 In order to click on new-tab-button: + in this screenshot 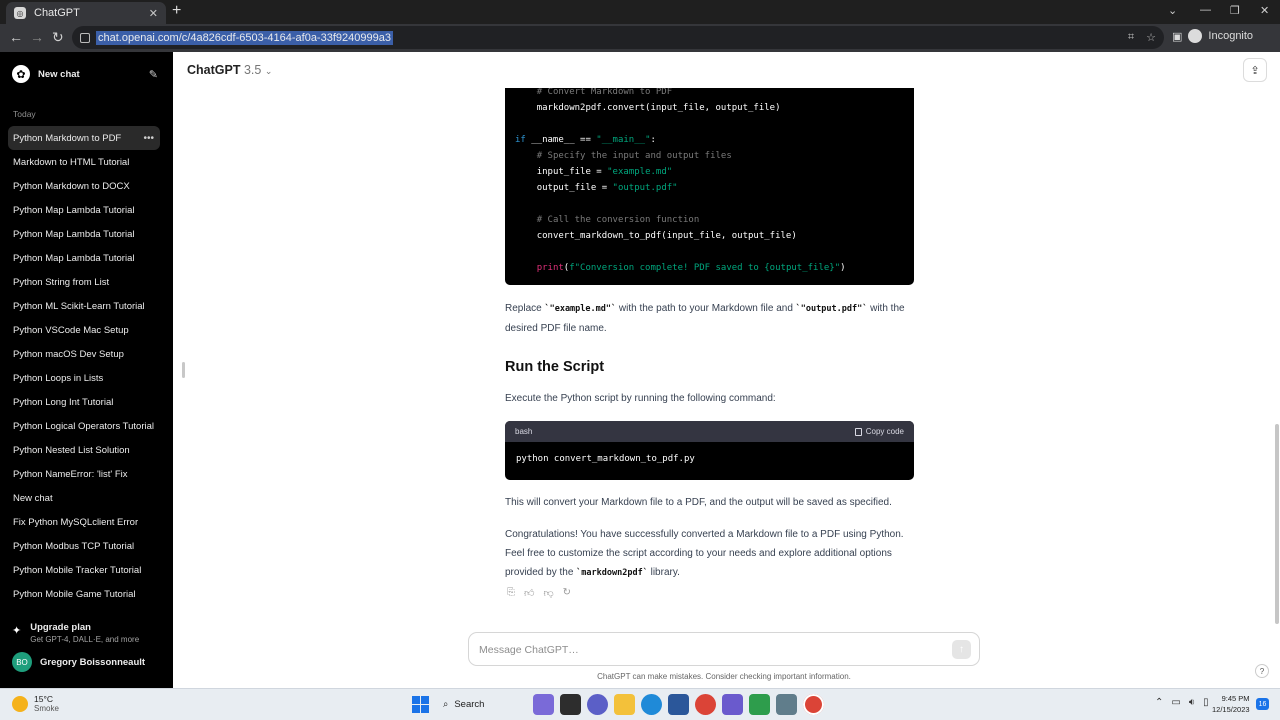, I will do `click(176, 11)`.